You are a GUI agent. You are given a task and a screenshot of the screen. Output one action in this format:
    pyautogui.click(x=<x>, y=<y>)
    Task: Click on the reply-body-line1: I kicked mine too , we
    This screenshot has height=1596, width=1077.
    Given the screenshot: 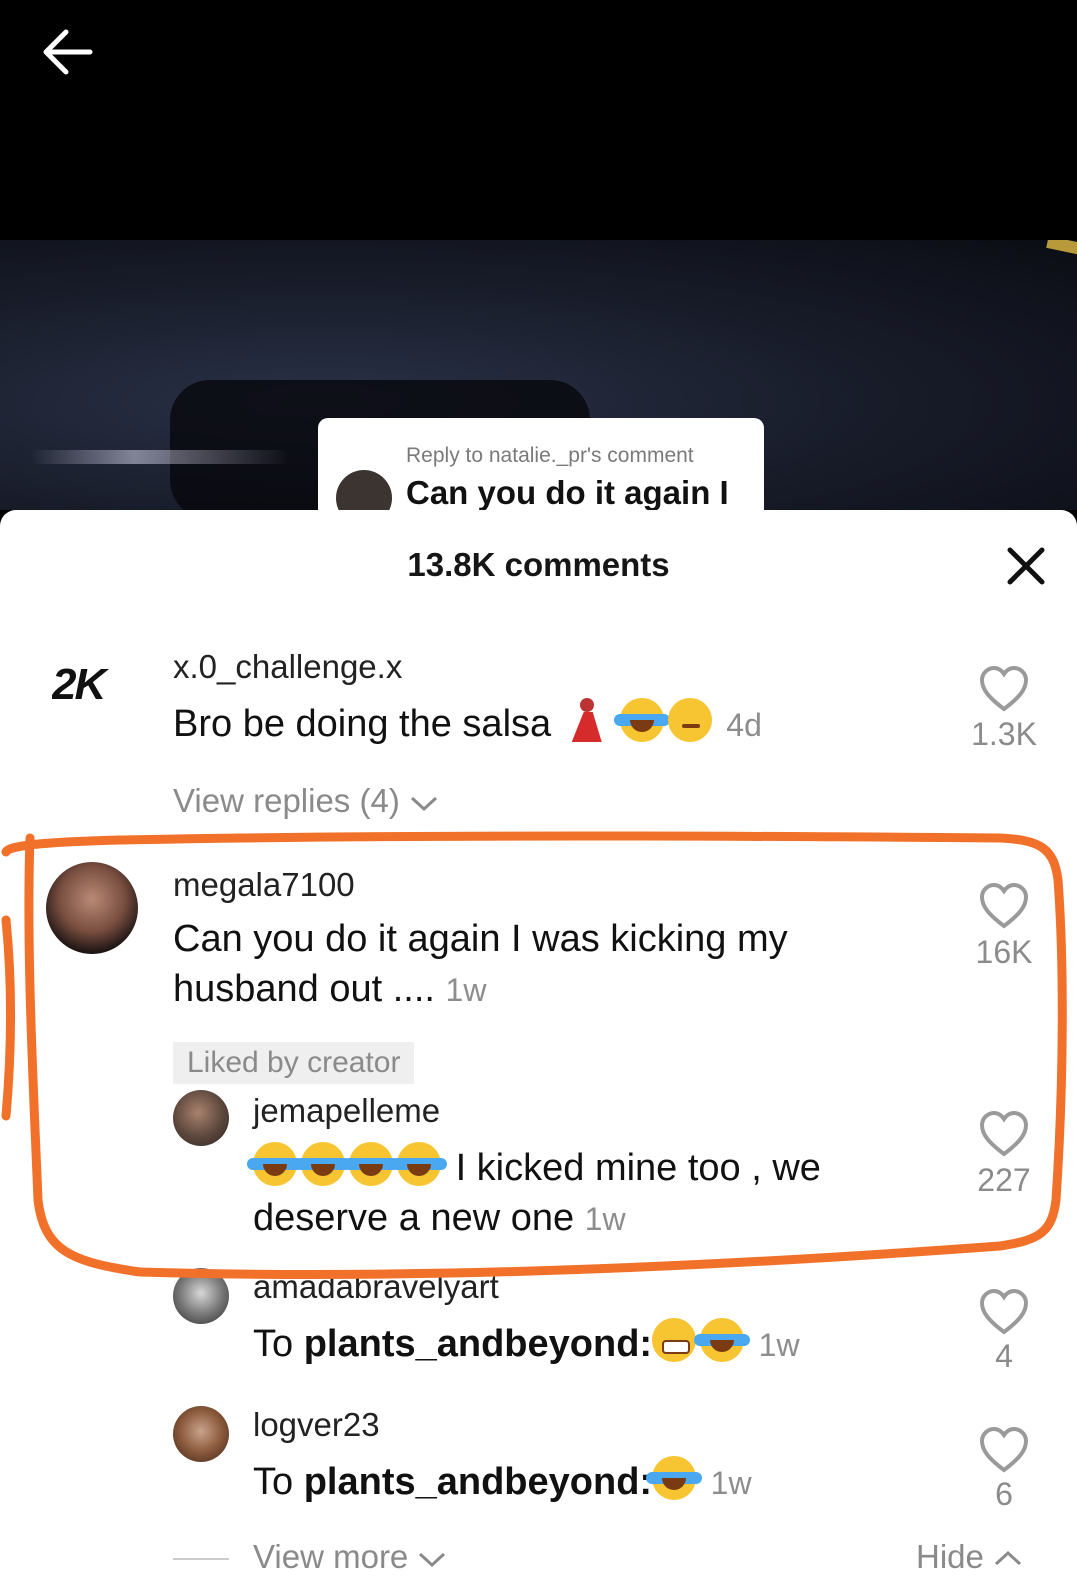 What is the action you would take?
    pyautogui.click(x=638, y=1168)
    